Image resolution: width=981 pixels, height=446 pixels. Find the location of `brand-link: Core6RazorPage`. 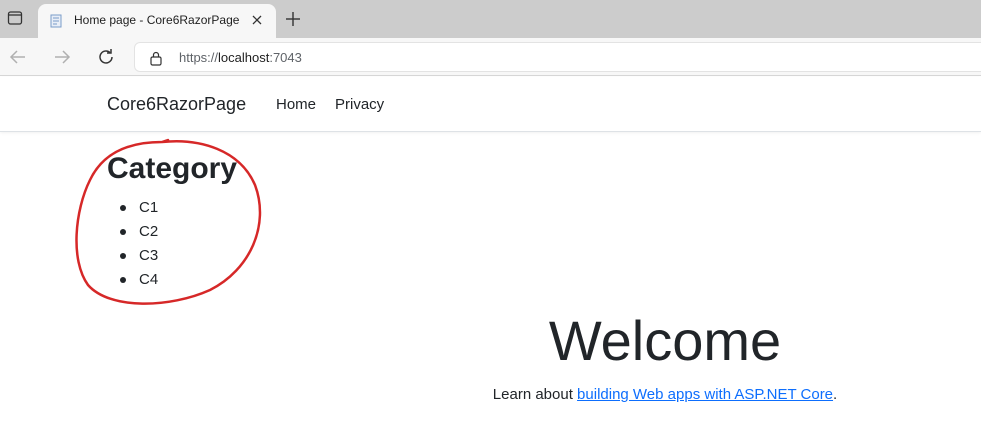

brand-link: Core6RazorPage is located at coordinates (176, 104).